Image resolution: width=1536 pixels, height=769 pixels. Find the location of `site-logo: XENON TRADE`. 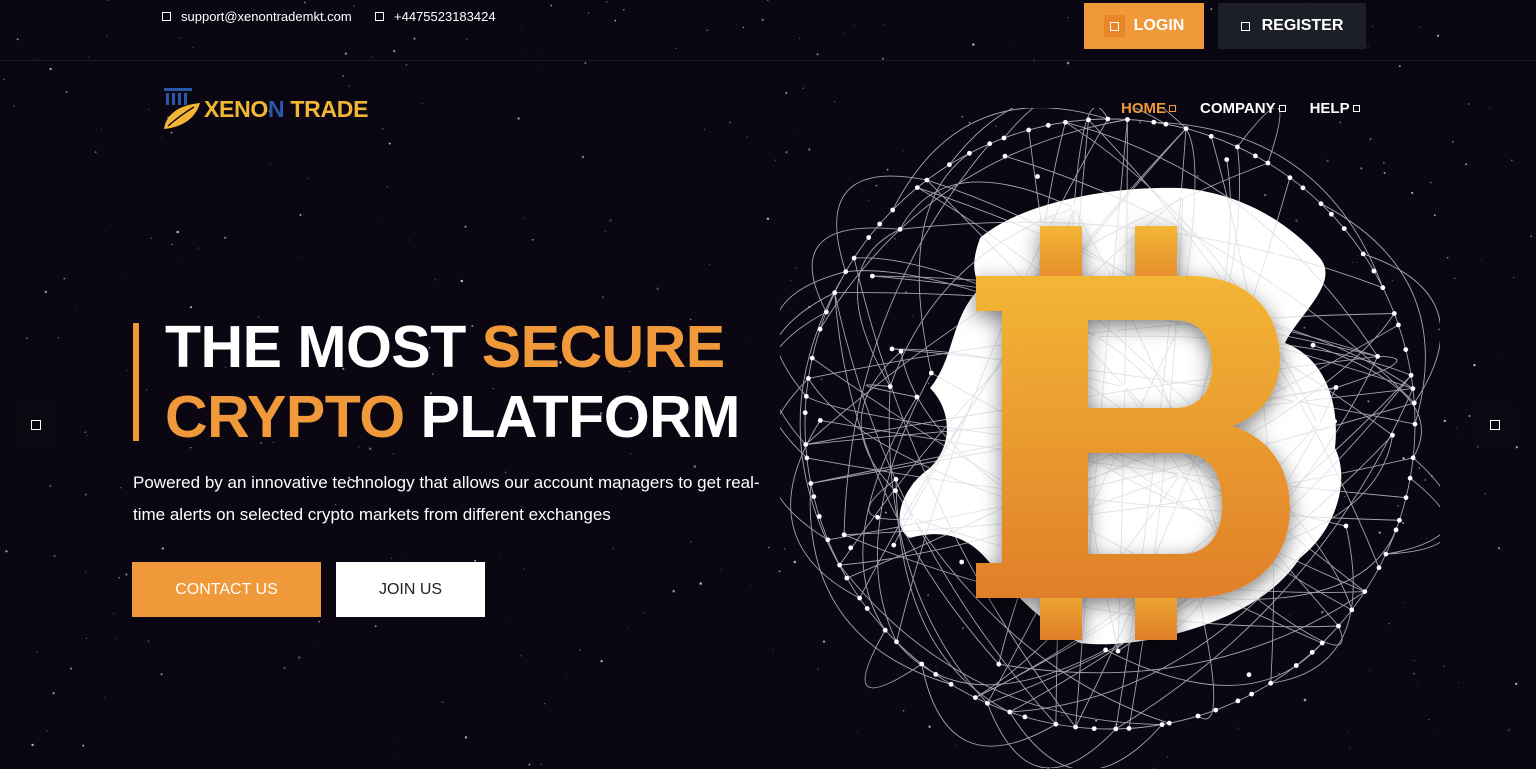

site-logo: XENON TRADE is located at coordinates (265, 109).